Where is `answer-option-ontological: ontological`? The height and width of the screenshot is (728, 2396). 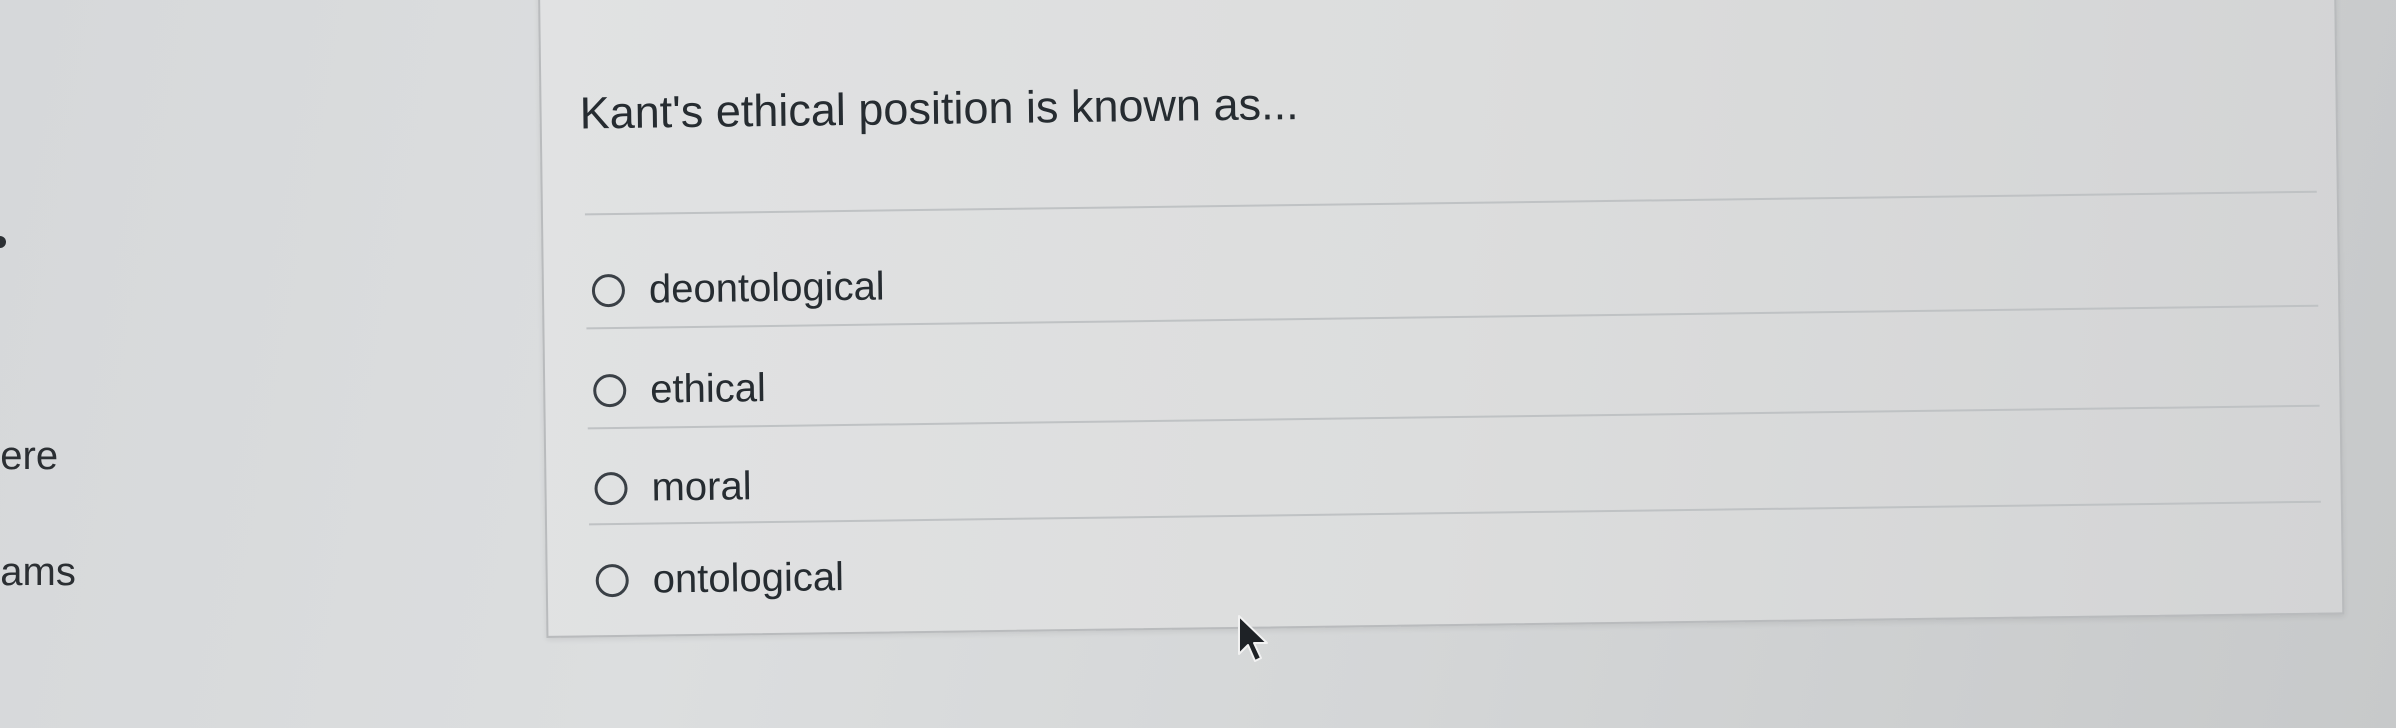
answer-option-ontological: ontological is located at coordinates (719, 578).